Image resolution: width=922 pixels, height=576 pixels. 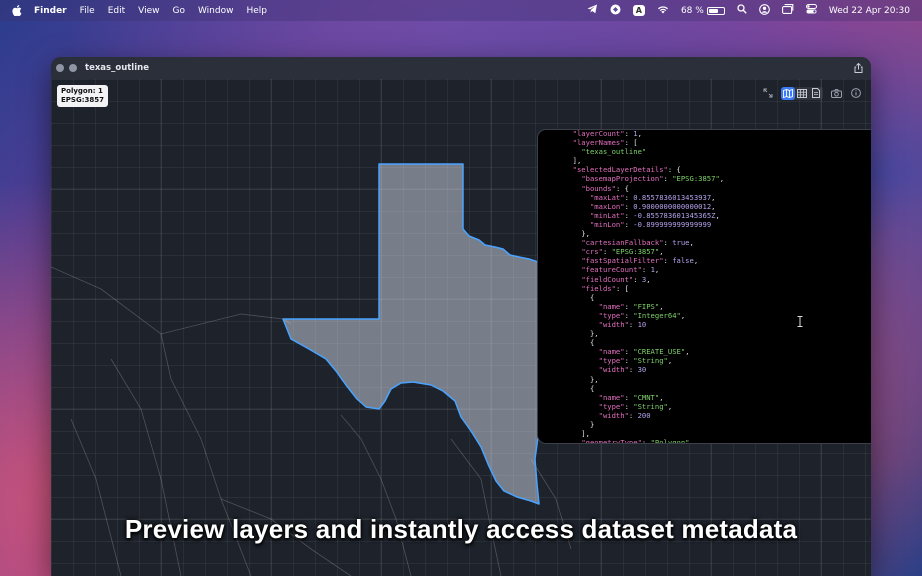 I want to click on json-value: 0.8557836013453937, so click(x=672, y=197).